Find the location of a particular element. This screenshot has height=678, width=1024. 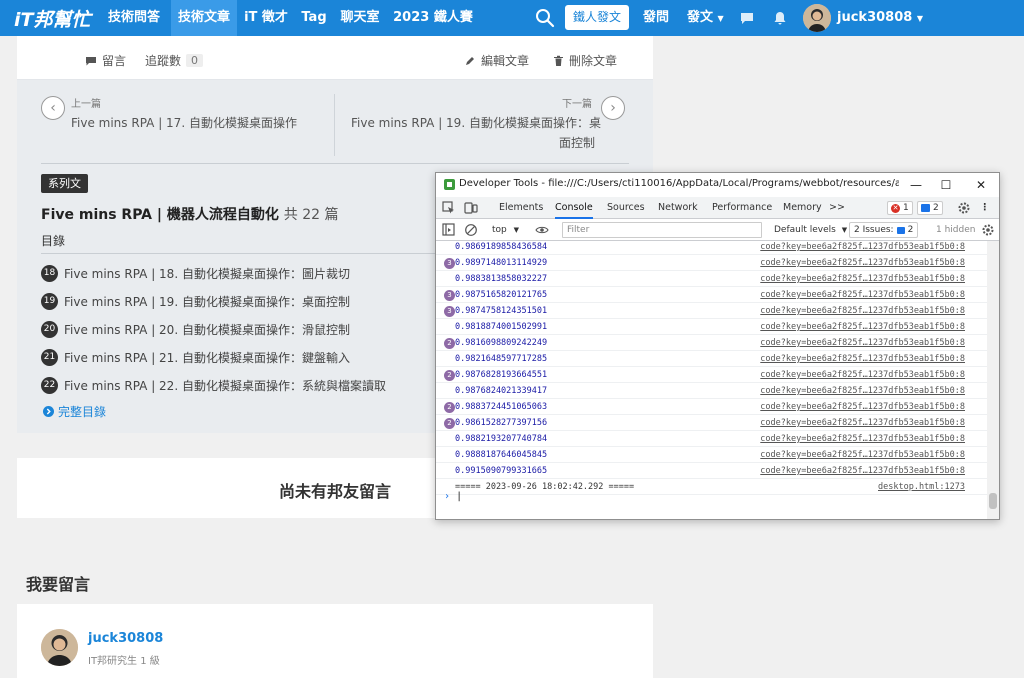

log-value: 0.9897148013114929 is located at coordinates (501, 263).